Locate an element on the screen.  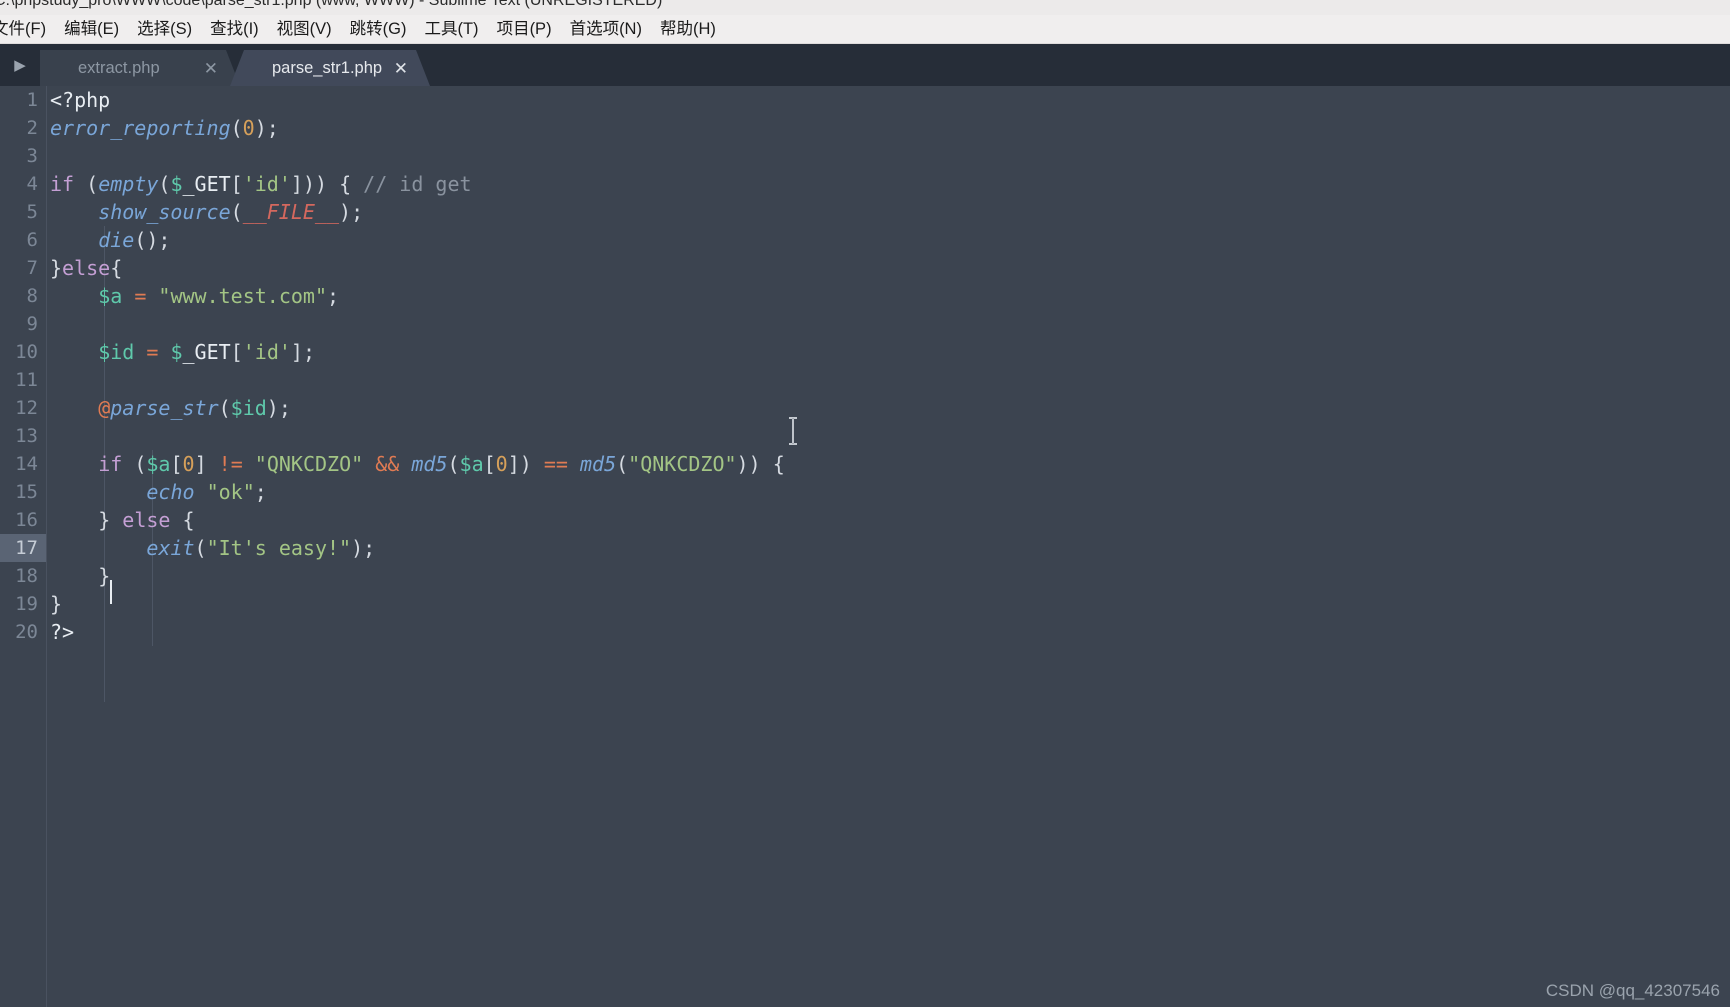
code-line: $a = "www.test.com"; is located at coordinates (219, 296).